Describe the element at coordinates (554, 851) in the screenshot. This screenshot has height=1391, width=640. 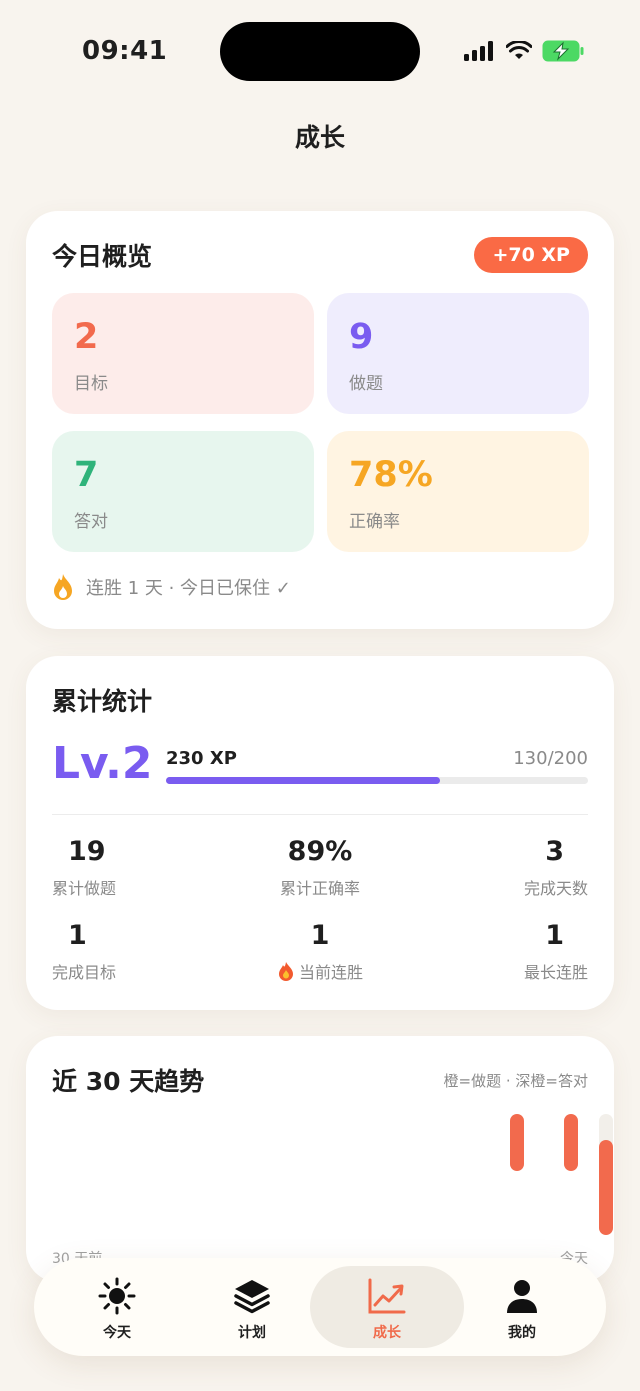
I see `stat-value: 3` at that location.